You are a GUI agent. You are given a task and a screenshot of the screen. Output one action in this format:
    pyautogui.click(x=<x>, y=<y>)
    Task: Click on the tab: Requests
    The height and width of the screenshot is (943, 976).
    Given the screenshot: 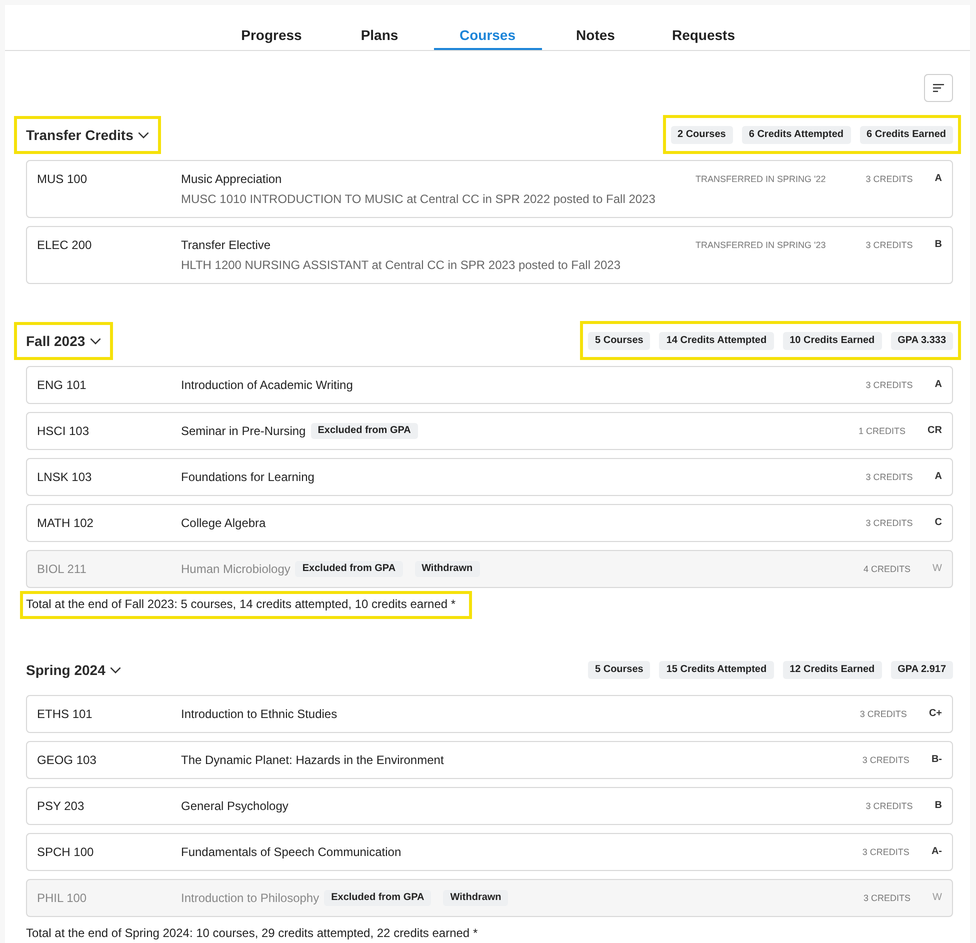 What is the action you would take?
    pyautogui.click(x=704, y=27)
    